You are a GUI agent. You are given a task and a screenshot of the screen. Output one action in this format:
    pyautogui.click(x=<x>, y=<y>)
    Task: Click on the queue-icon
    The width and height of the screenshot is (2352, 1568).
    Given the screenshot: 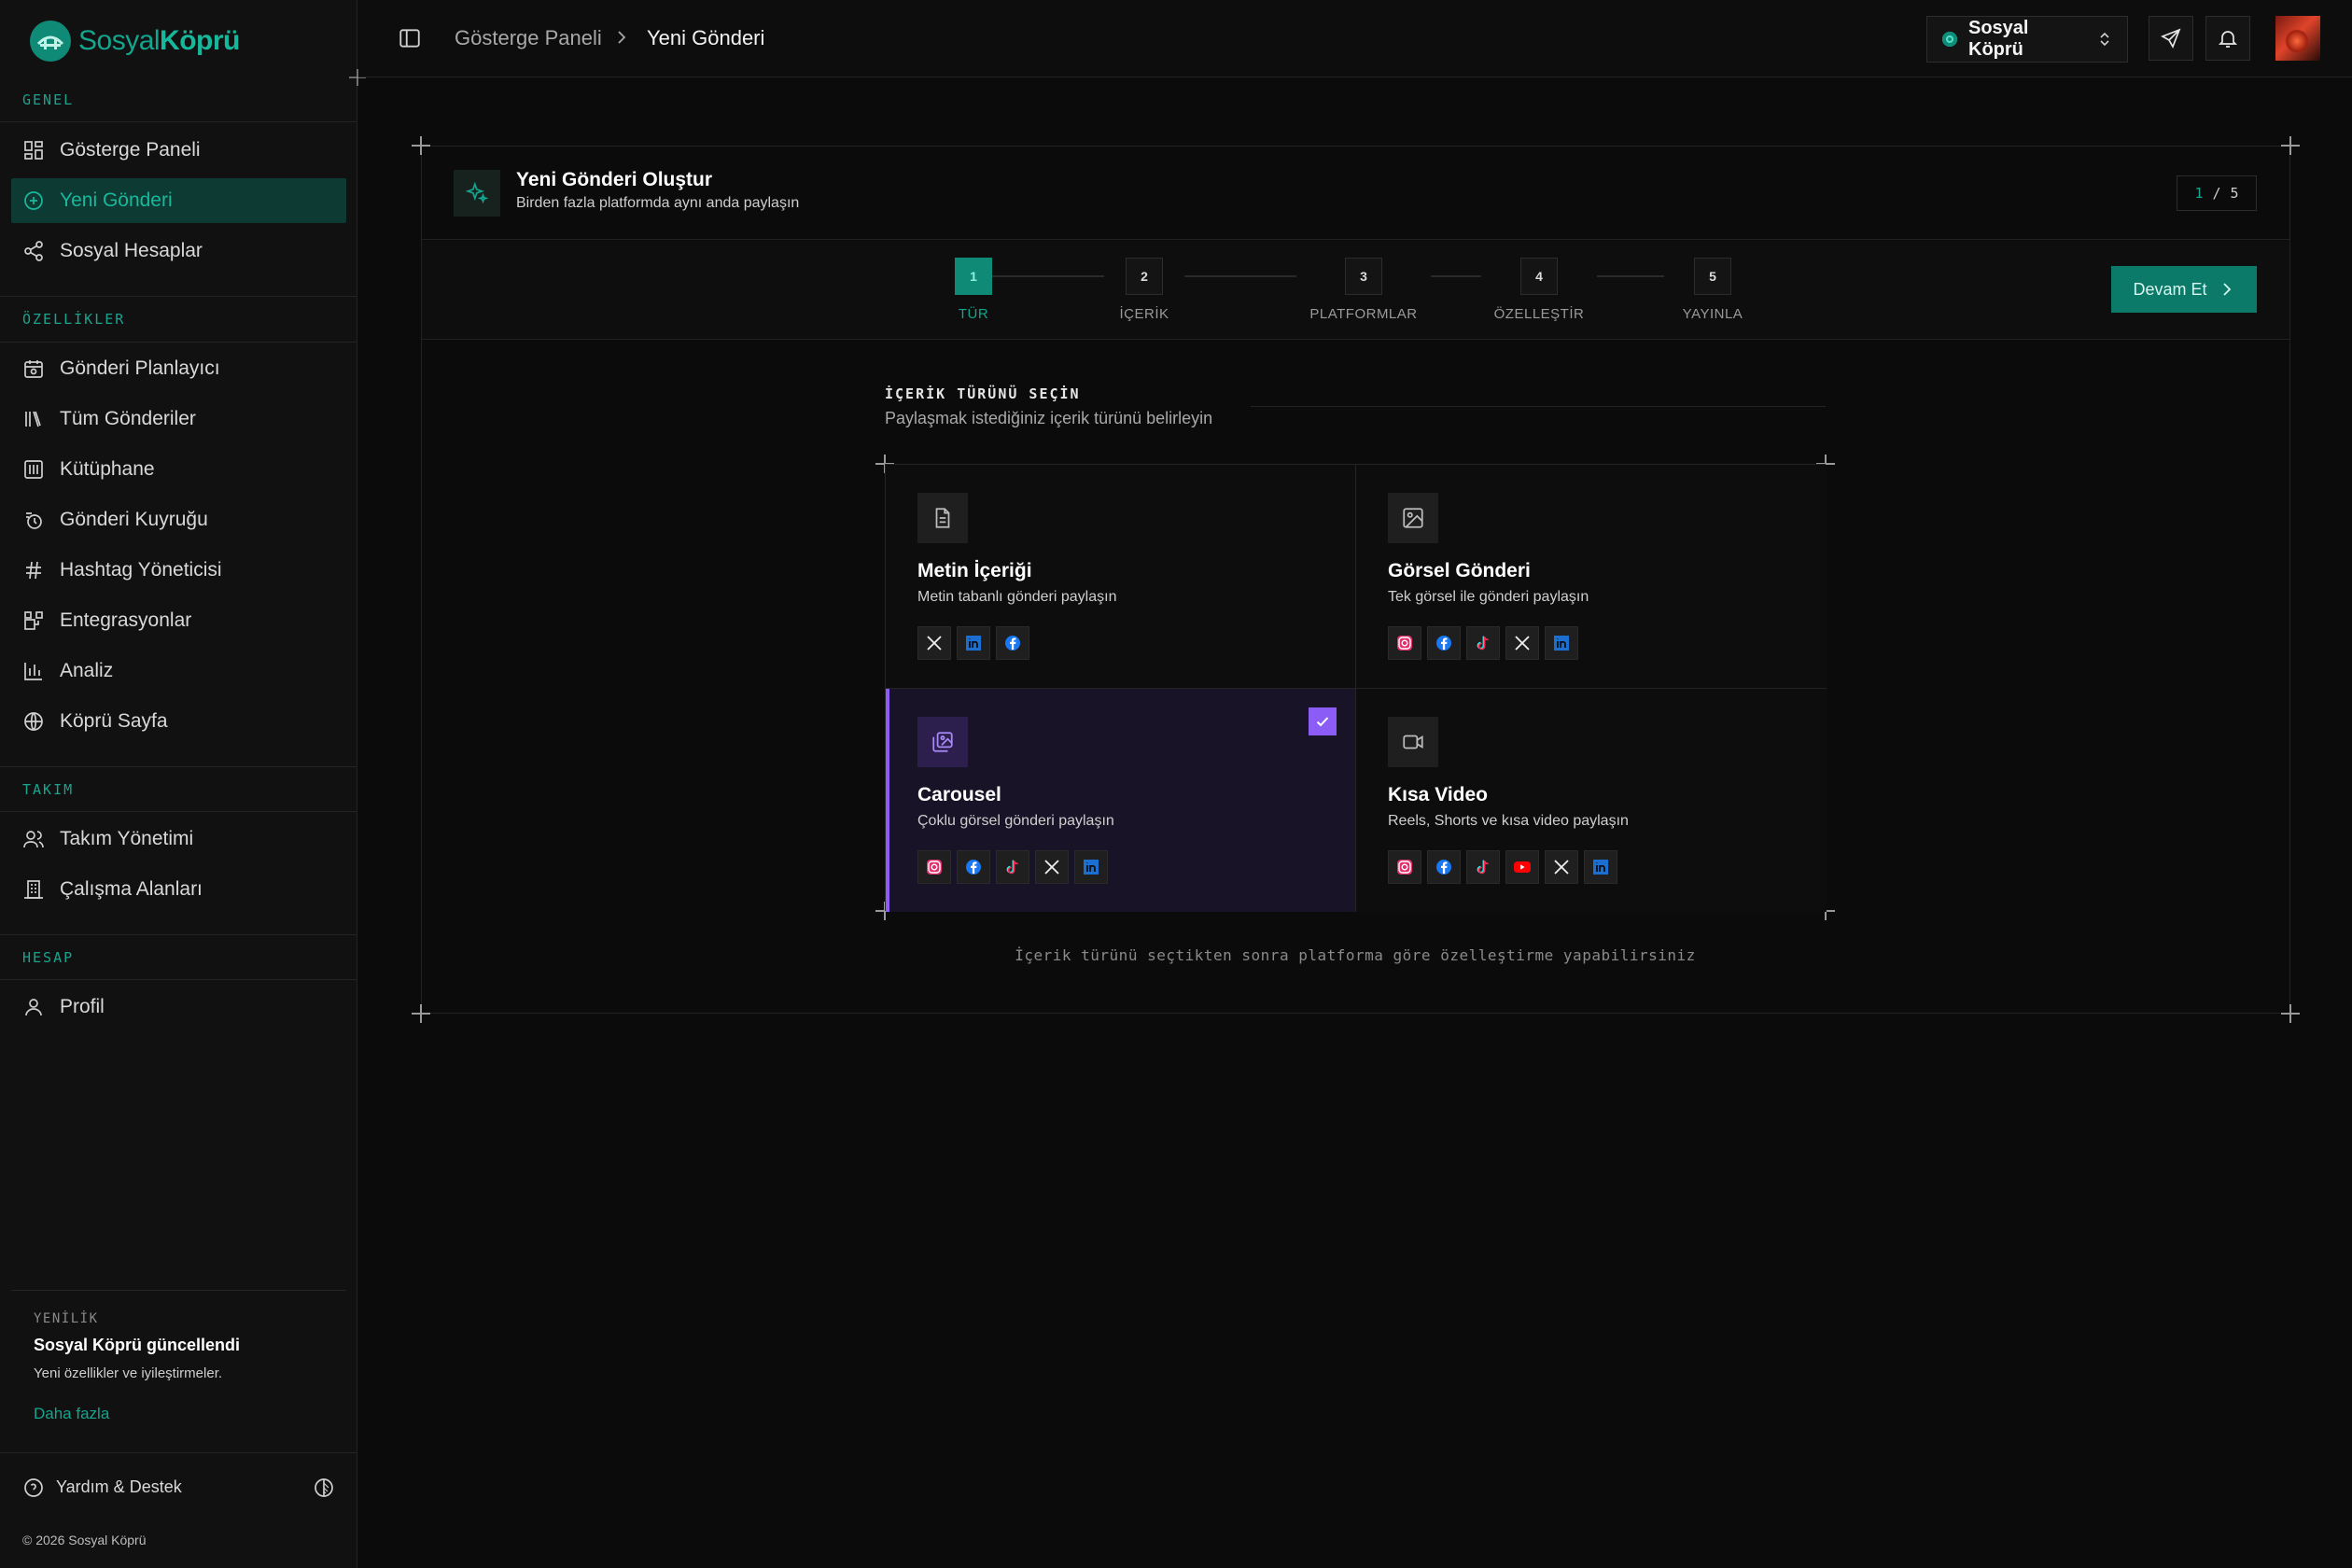 What is the action you would take?
    pyautogui.click(x=34, y=520)
    